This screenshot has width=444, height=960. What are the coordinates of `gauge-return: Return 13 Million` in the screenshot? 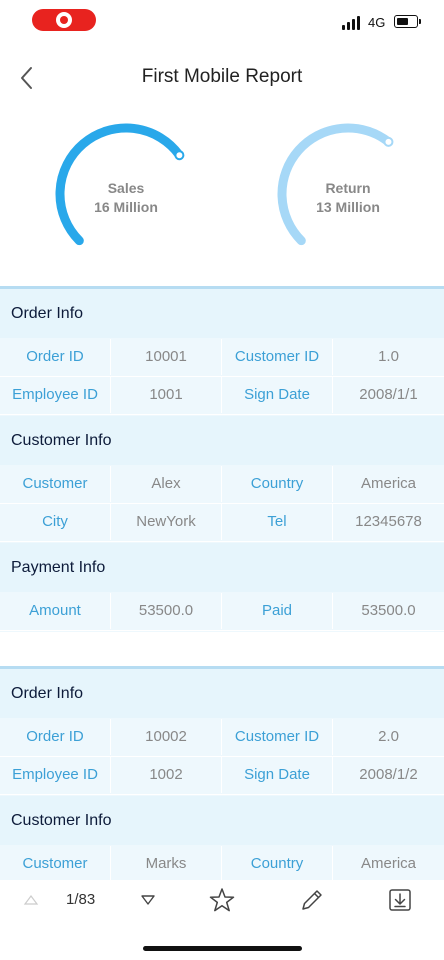 It's located at (348, 187).